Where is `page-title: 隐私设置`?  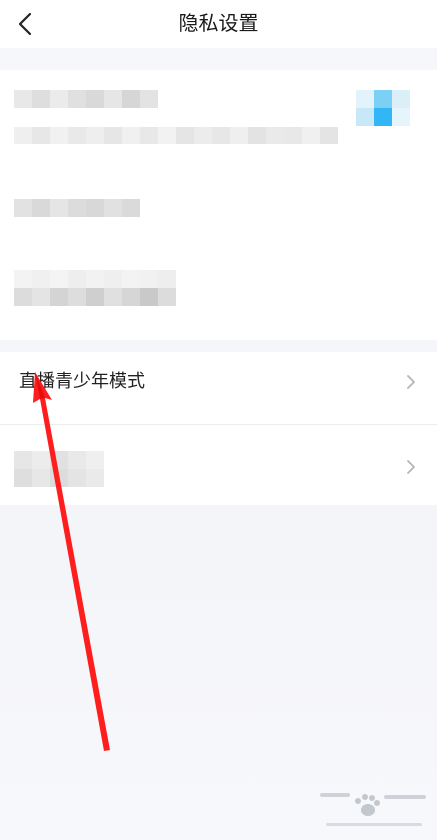 page-title: 隐私设置 is located at coordinates (218, 23).